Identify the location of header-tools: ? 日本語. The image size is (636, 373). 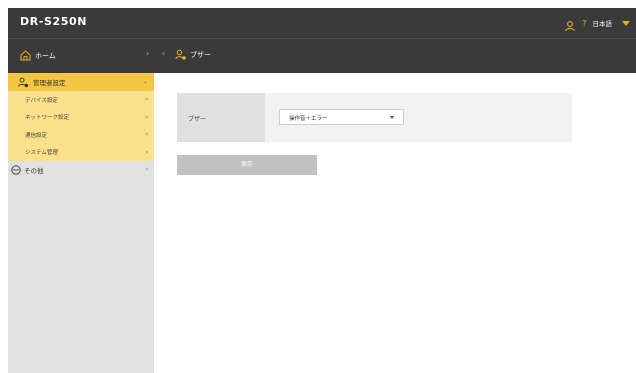
(597, 23).